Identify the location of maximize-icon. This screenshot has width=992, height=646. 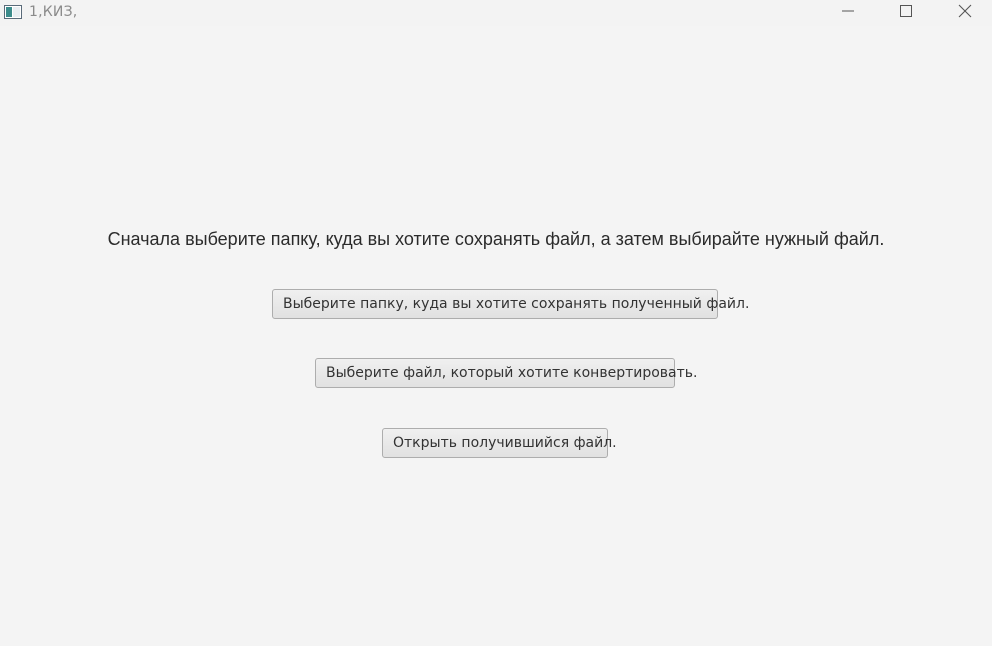
(906, 13).